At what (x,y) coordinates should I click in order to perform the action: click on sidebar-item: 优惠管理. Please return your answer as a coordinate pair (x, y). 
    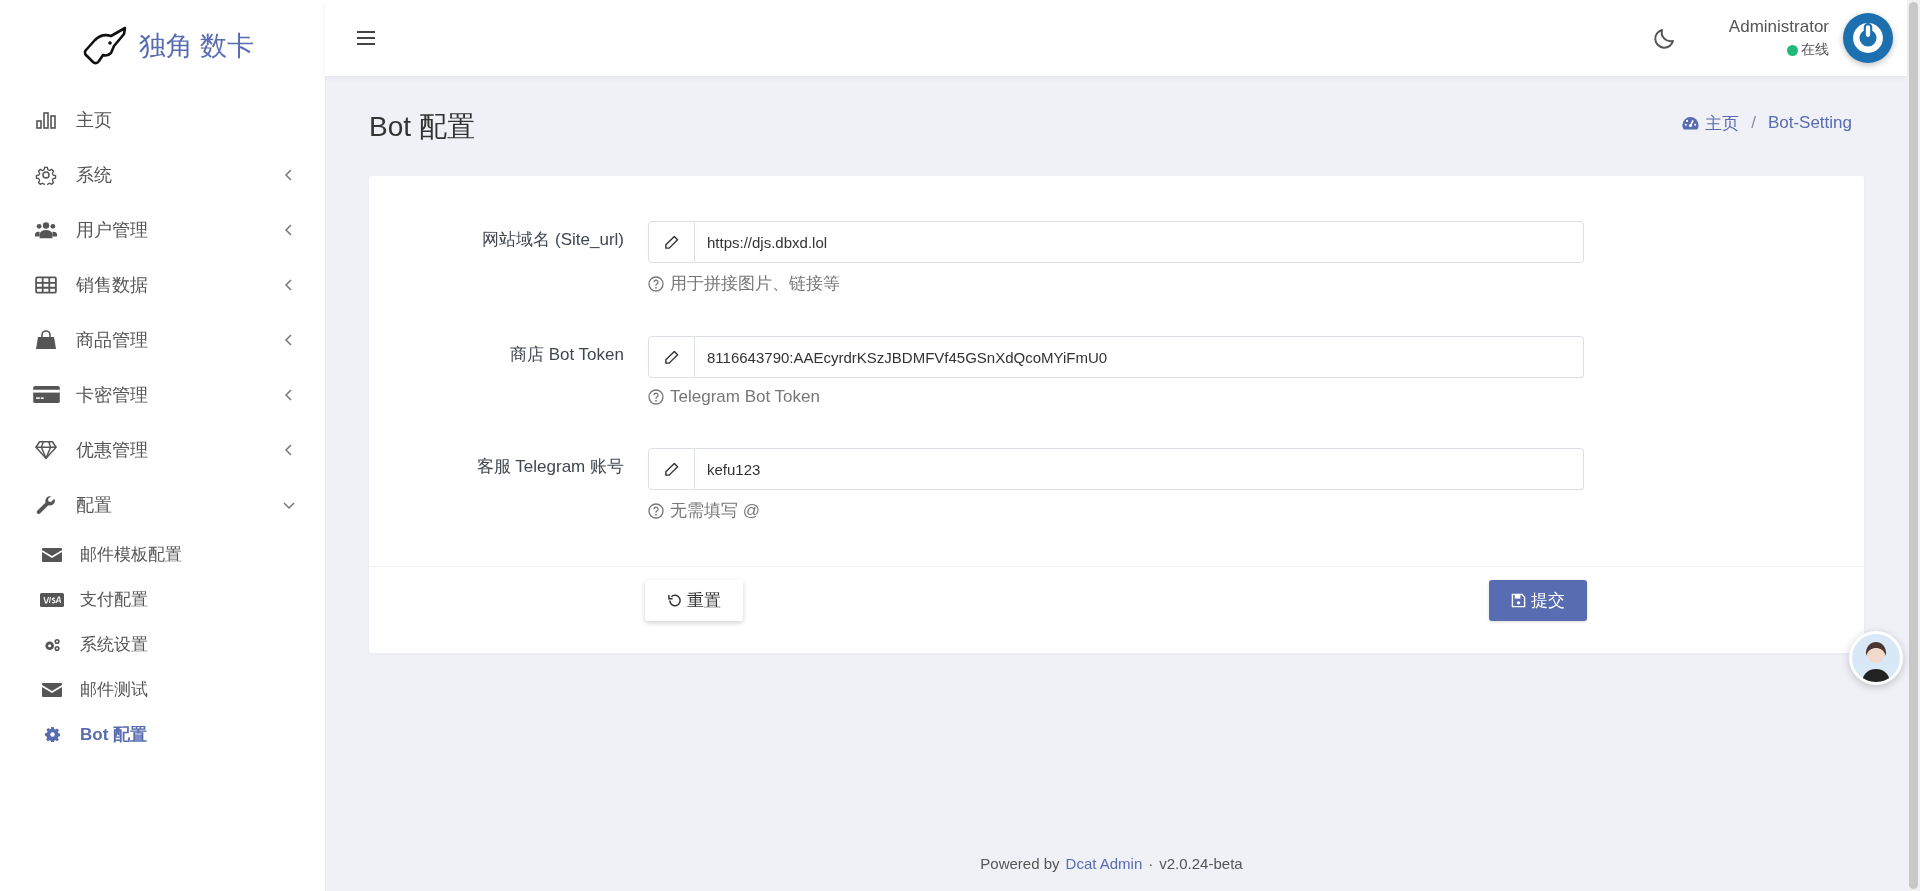
    Looking at the image, I should click on (162, 449).